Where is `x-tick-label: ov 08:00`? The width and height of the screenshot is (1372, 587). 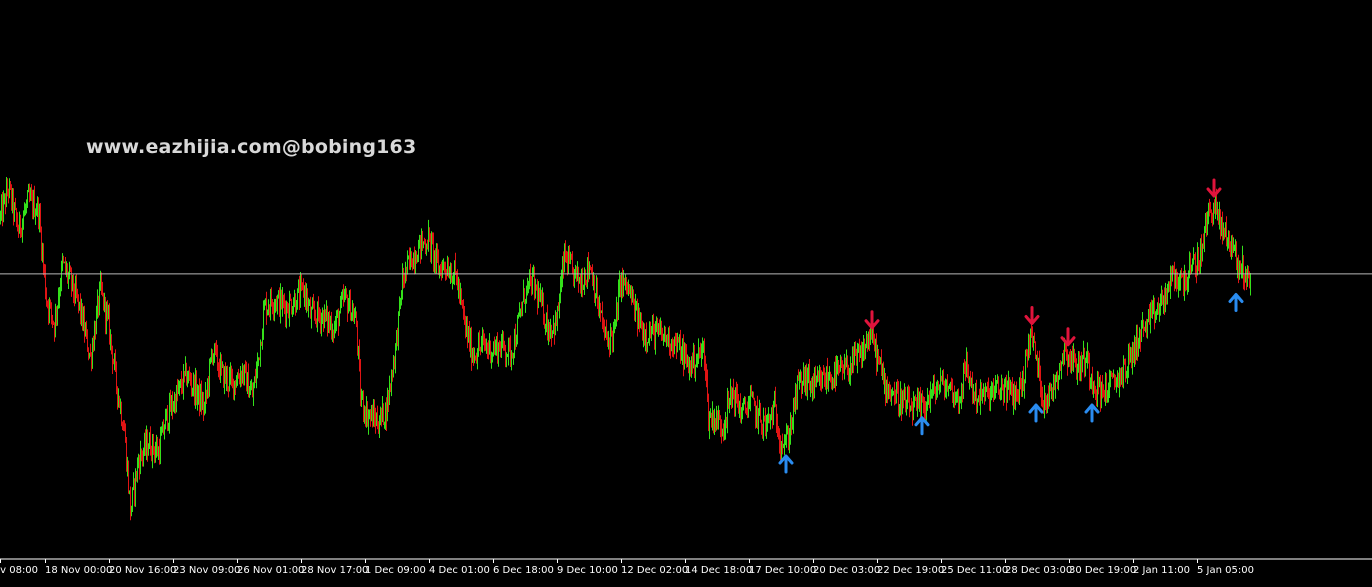
x-tick-label: ov 08:00 is located at coordinates (19, 570).